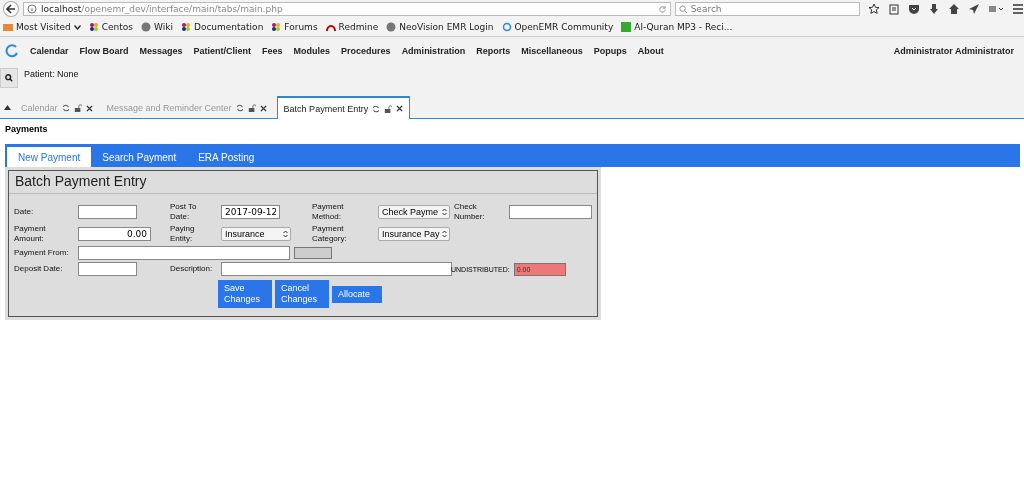  Describe the element at coordinates (114, 234) in the screenshot. I see `amount-field: 0.00` at that location.